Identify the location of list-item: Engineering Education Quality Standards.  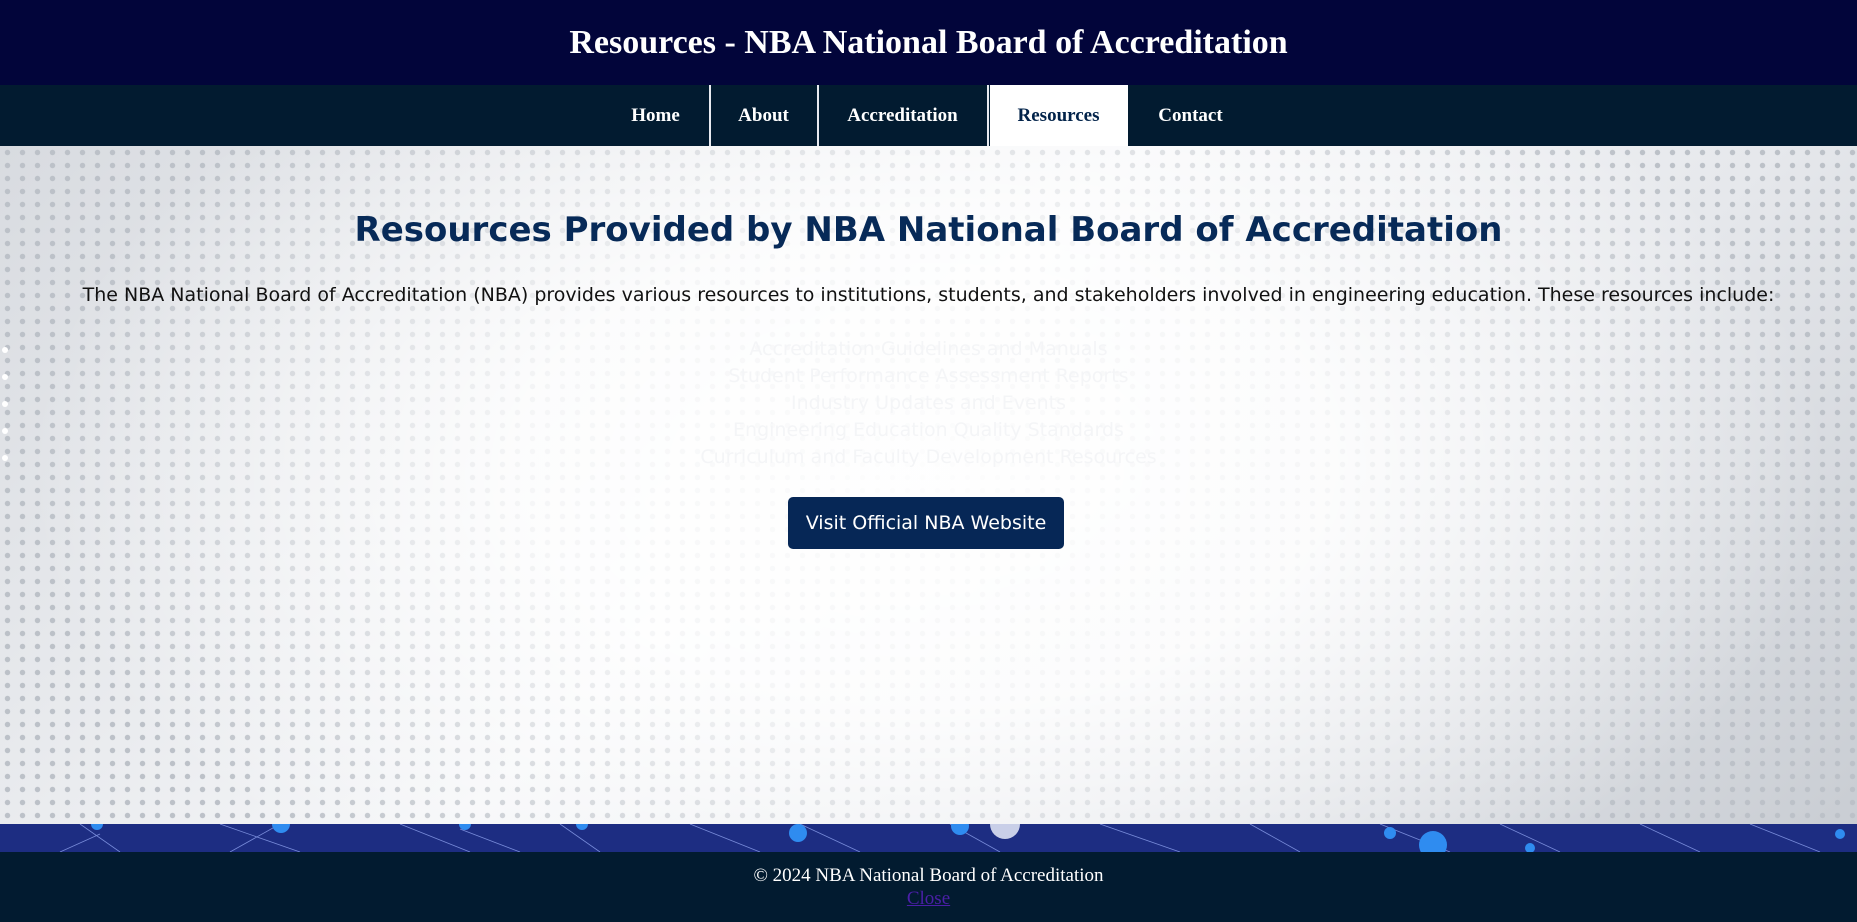
(928, 430).